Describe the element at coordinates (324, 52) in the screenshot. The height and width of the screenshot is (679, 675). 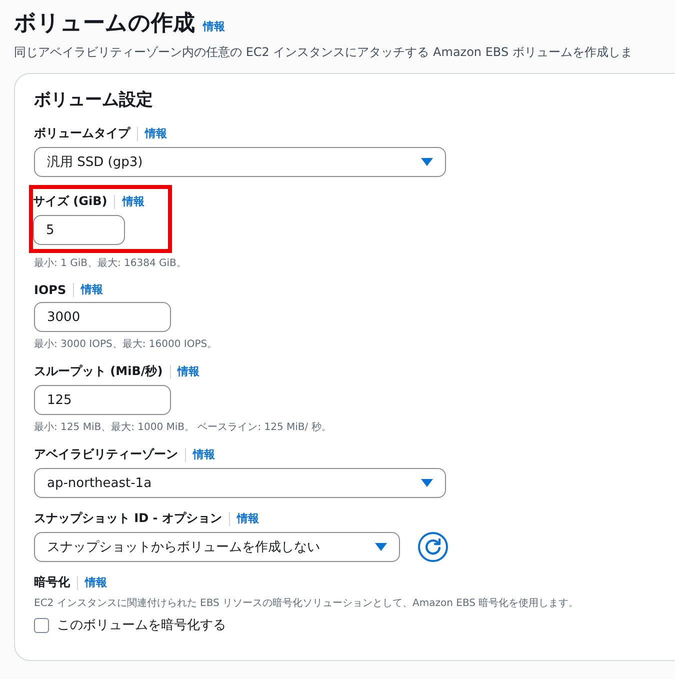
I see `page-description: 同じアベイラビリティーゾーン内の任意の EC2 インスタンスにアタッチする Amazon EBS ボリュームを作成しま` at that location.